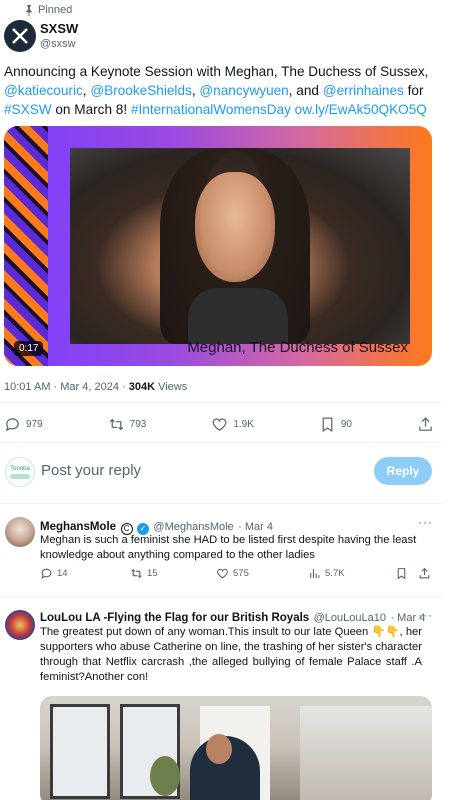 The height and width of the screenshot is (800, 459). What do you see at coordinates (152, 573) in the screenshot?
I see `comment-repost-count: 15` at bounding box center [152, 573].